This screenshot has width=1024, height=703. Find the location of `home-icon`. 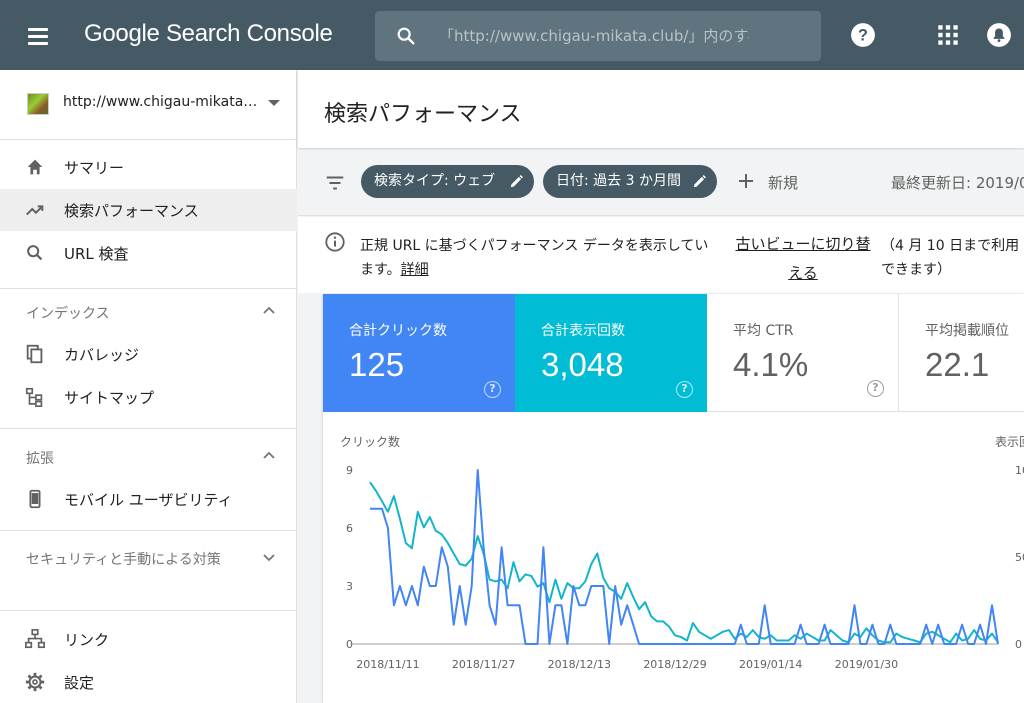

home-icon is located at coordinates (35, 167).